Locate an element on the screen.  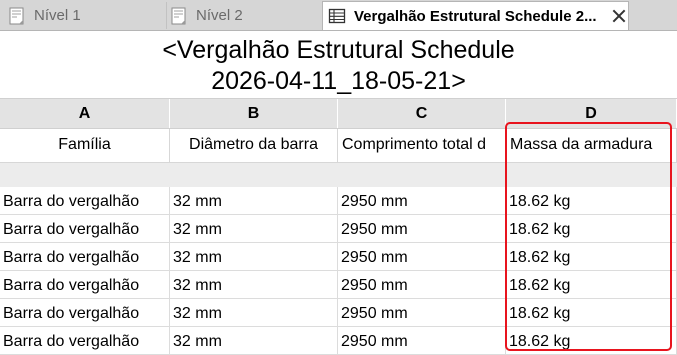
tab-label: Nível 2 is located at coordinates (219, 15).